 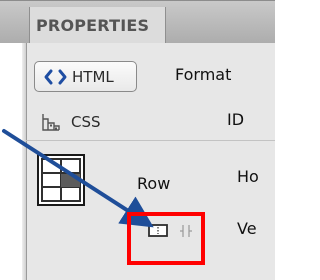 I want to click on properties-tab-label: PROPERTIES, so click(x=93, y=25).